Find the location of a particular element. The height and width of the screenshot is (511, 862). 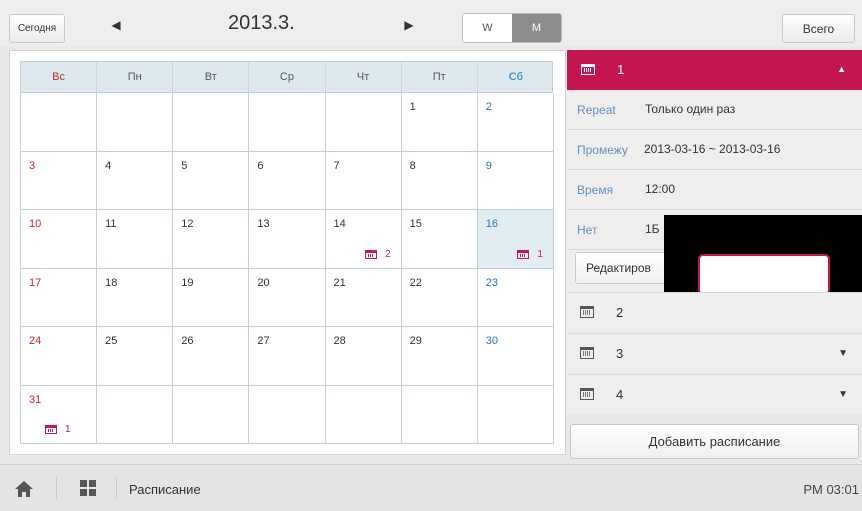

all-button: Всего is located at coordinates (818, 28).